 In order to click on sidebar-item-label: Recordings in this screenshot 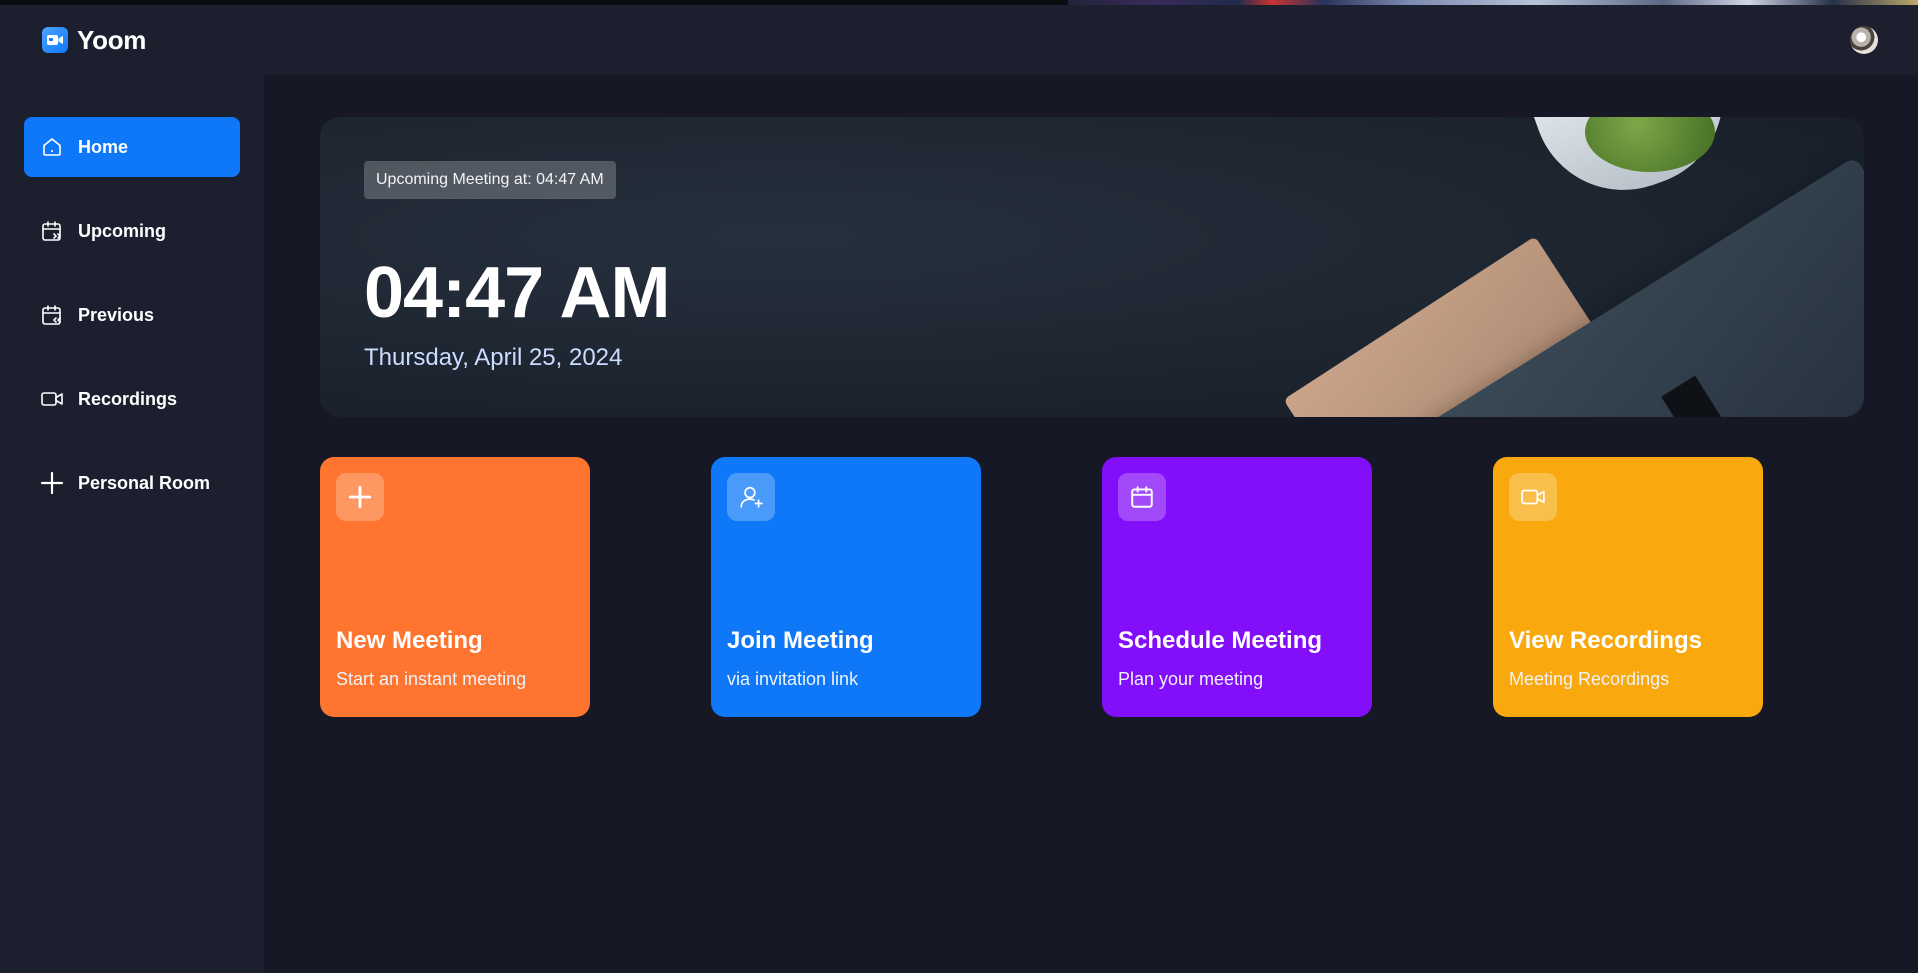, I will do `click(128, 398)`.